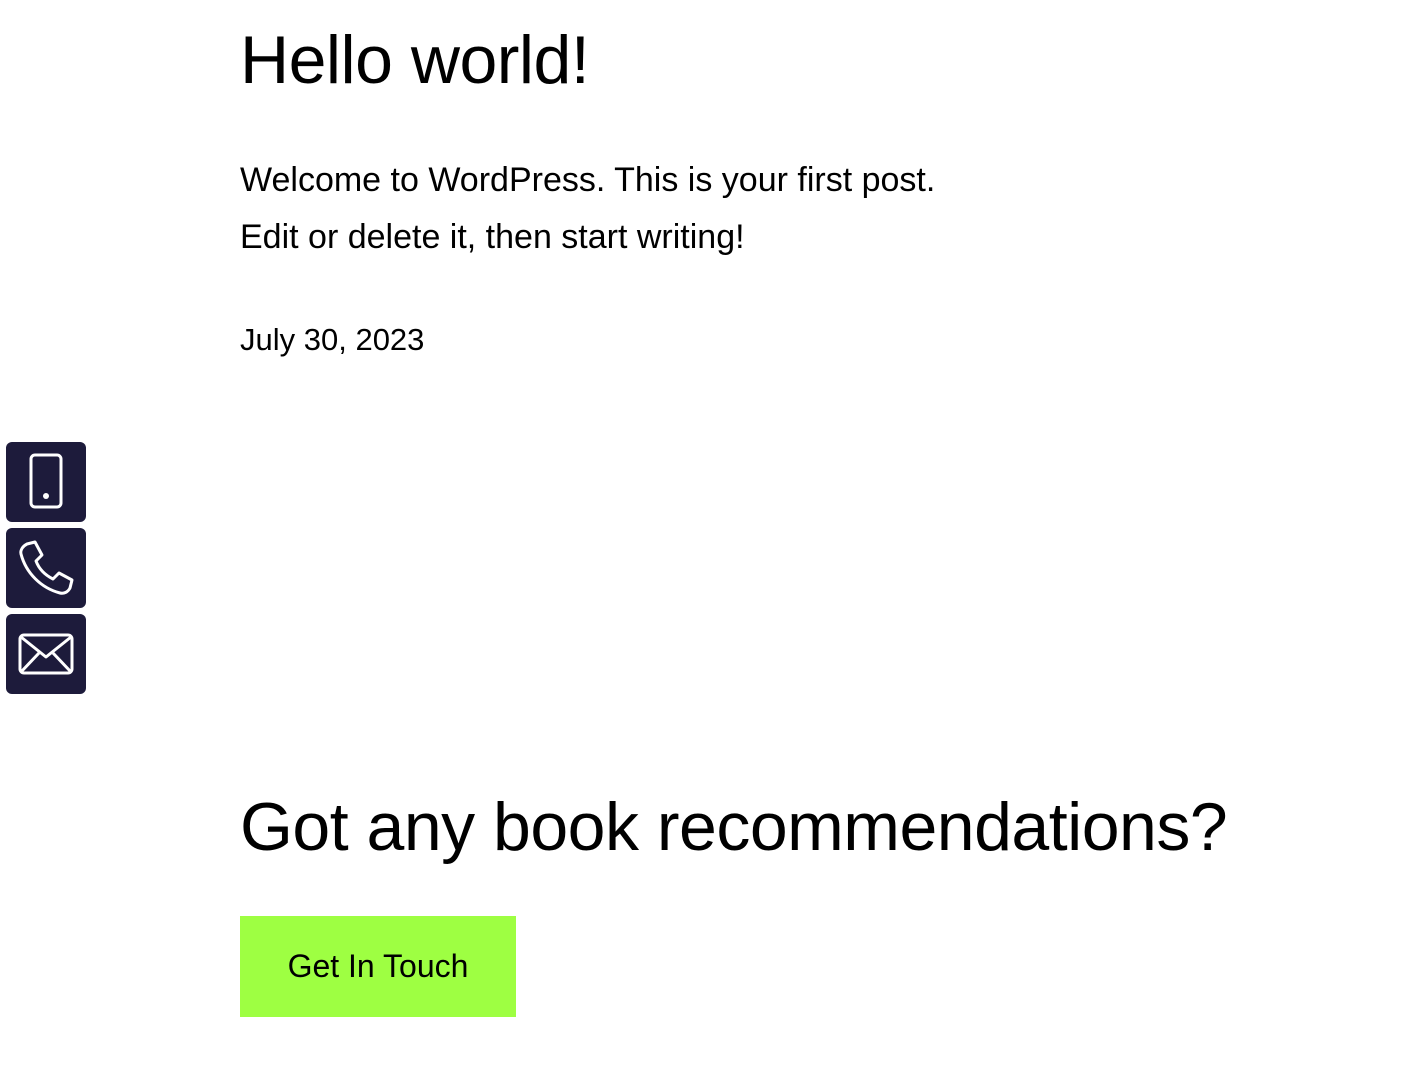 Image resolution: width=1420 pixels, height=1080 pixels. I want to click on mobile-contact-button, so click(46, 482).